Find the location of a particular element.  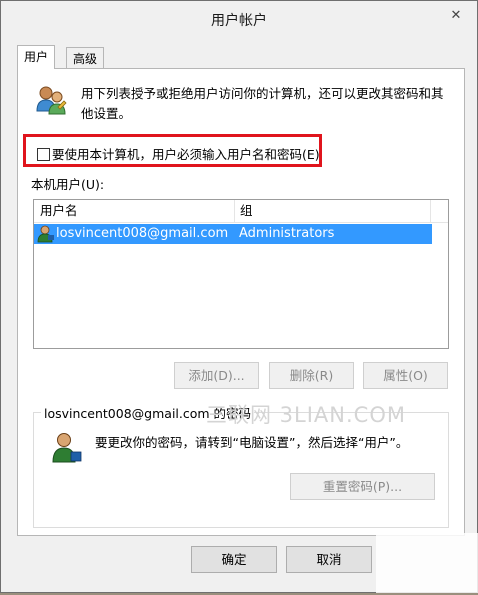

tab-users: 用户 is located at coordinates (36, 57).